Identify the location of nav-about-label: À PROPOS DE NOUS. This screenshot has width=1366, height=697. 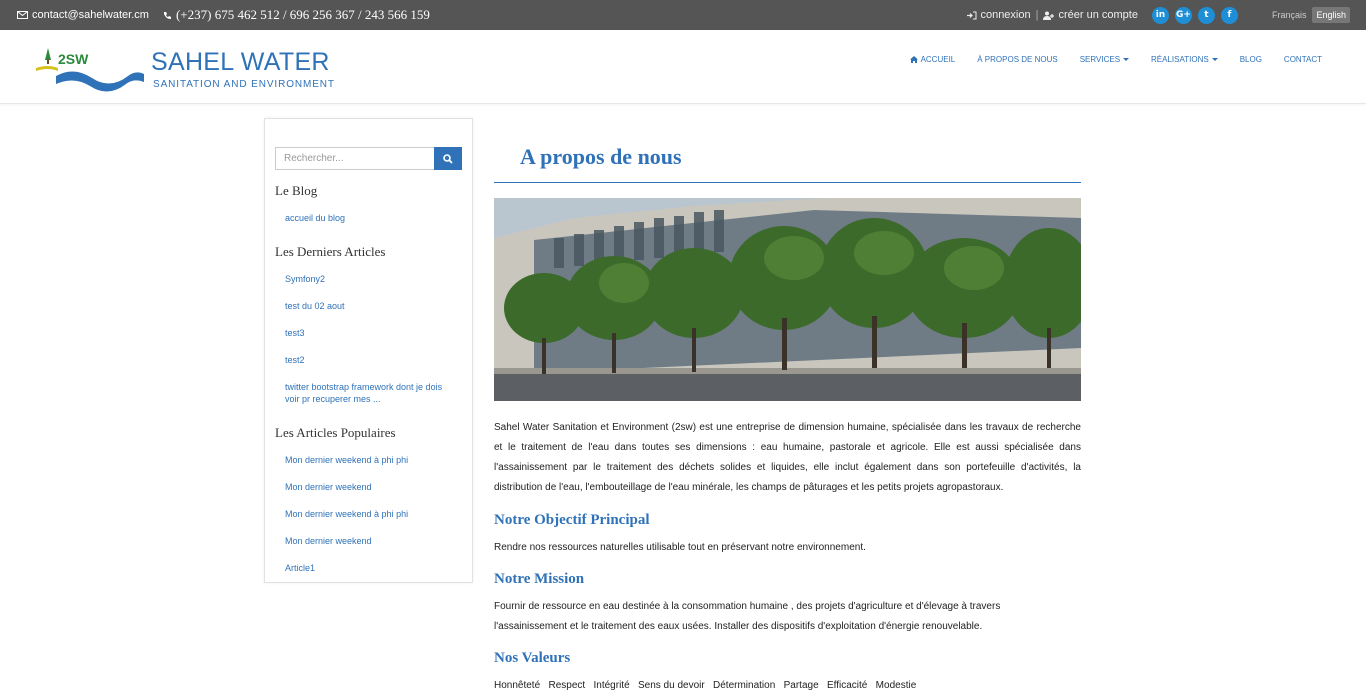
(1017, 59).